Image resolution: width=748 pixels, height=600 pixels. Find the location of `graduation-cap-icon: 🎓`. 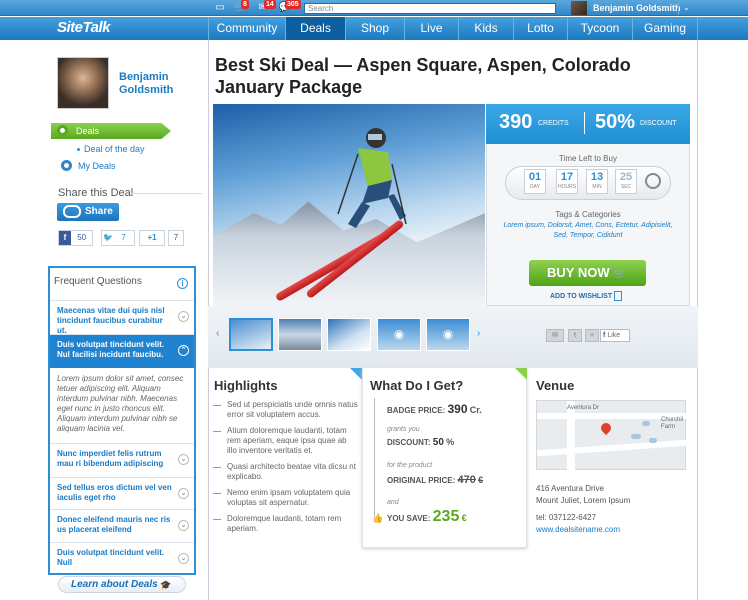

graduation-cap-icon: 🎓 is located at coordinates (166, 585).